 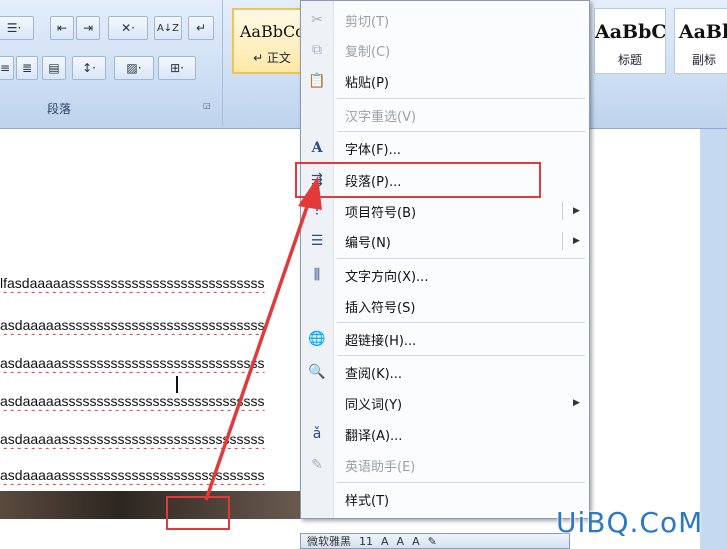 What do you see at coordinates (198, 513) in the screenshot?
I see `cursor-highlight-box` at bounding box center [198, 513].